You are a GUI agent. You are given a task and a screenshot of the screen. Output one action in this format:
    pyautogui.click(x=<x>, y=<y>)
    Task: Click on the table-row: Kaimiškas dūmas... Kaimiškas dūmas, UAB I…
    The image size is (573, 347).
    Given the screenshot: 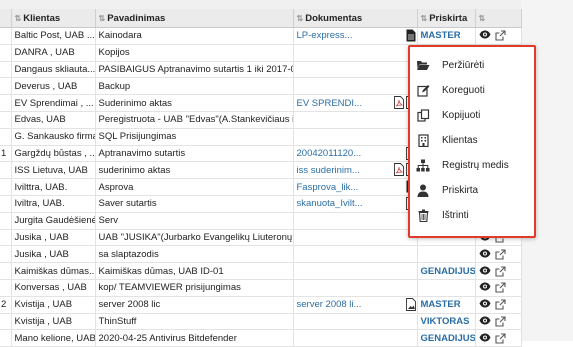 What is the action you would take?
    pyautogui.click(x=261, y=271)
    